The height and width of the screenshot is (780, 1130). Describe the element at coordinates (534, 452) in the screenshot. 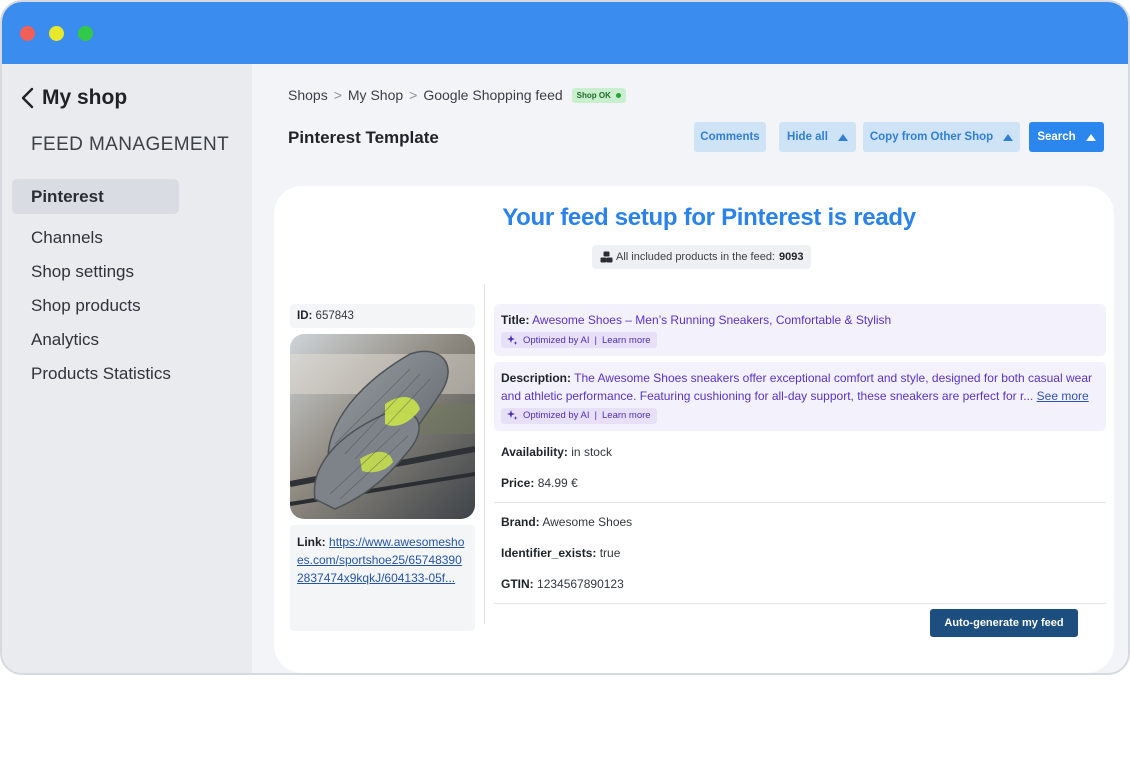

I see `availability-label: Availability:` at that location.